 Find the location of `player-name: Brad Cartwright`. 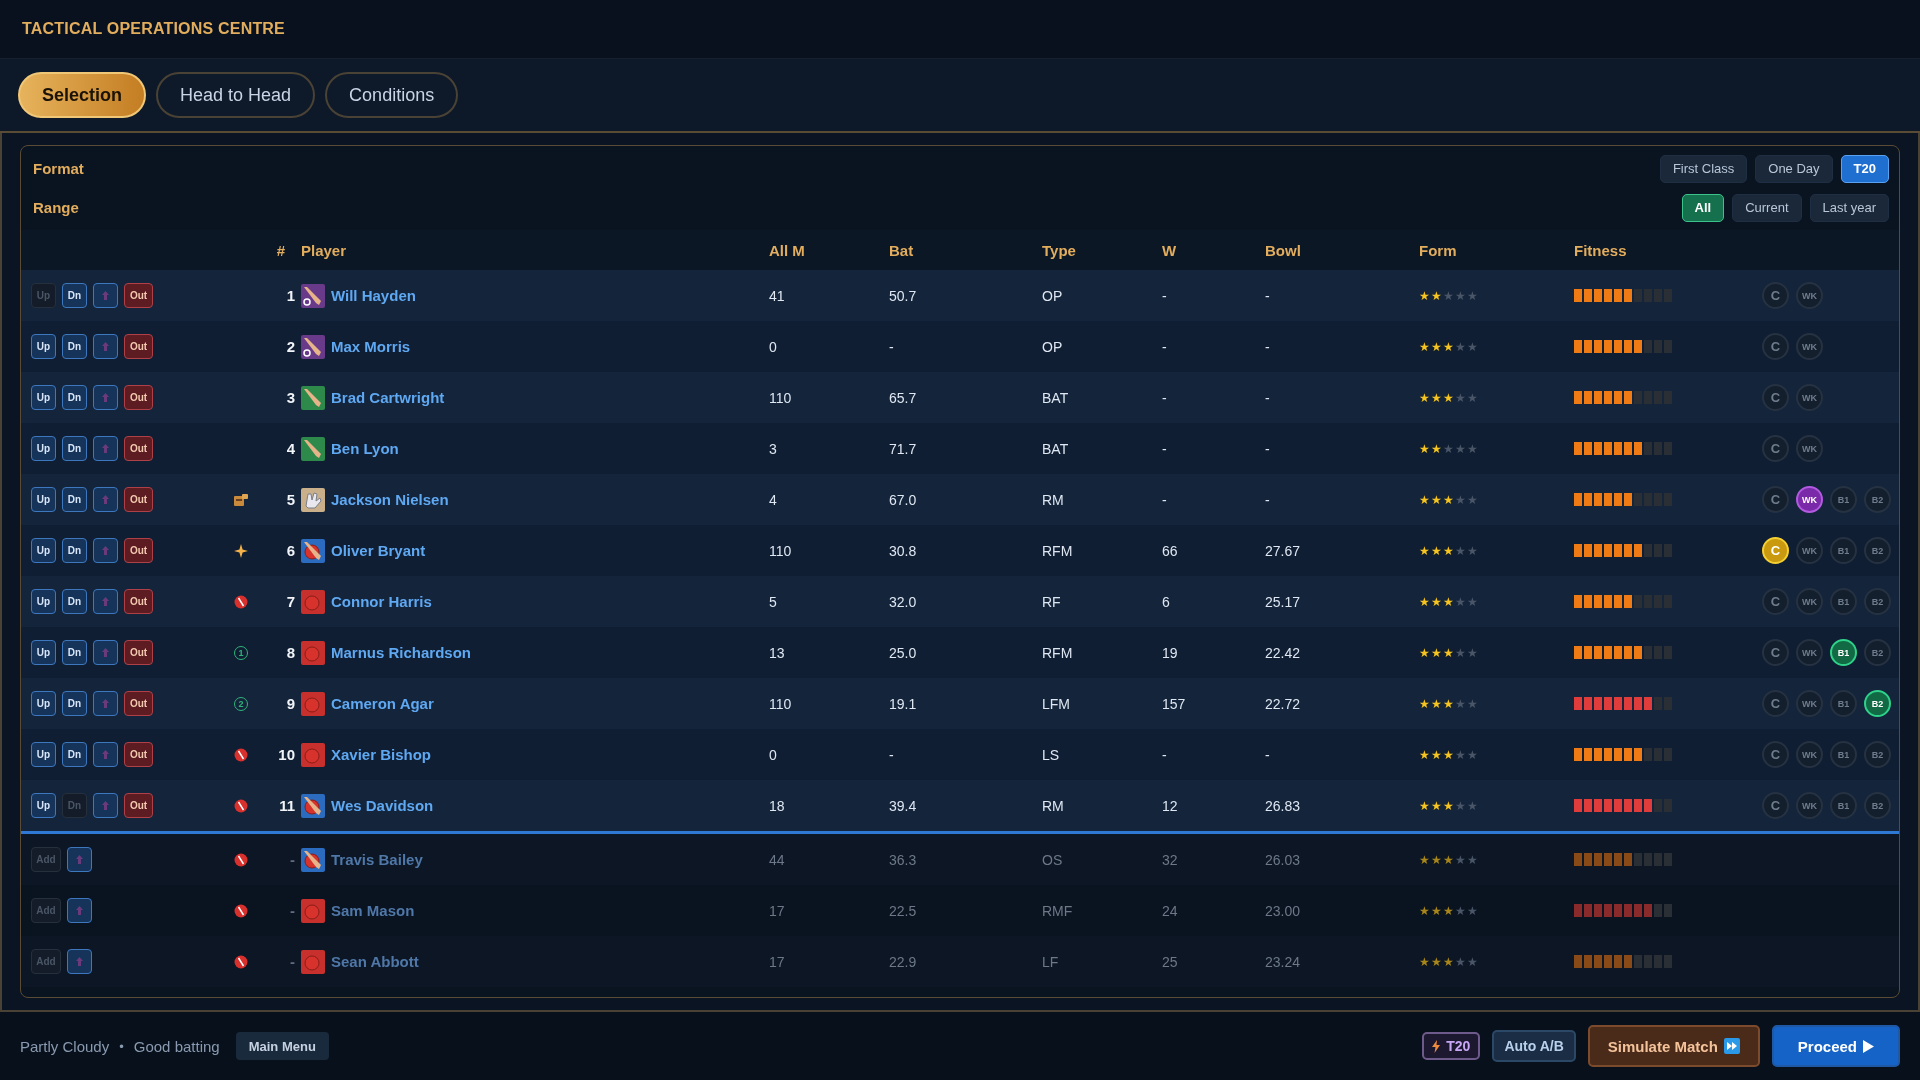

player-name: Brad Cartwright is located at coordinates (388, 397).